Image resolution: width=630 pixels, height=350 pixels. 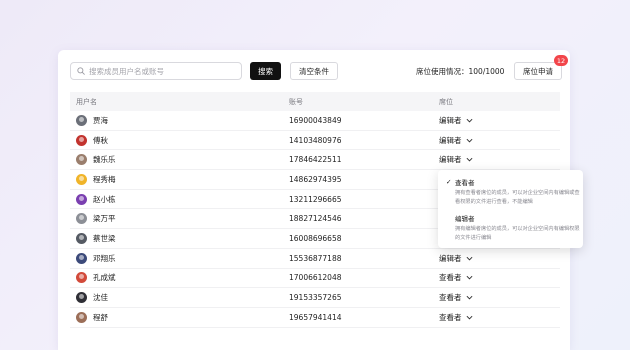 I want to click on user-cell: 沈佳, so click(x=92, y=298).